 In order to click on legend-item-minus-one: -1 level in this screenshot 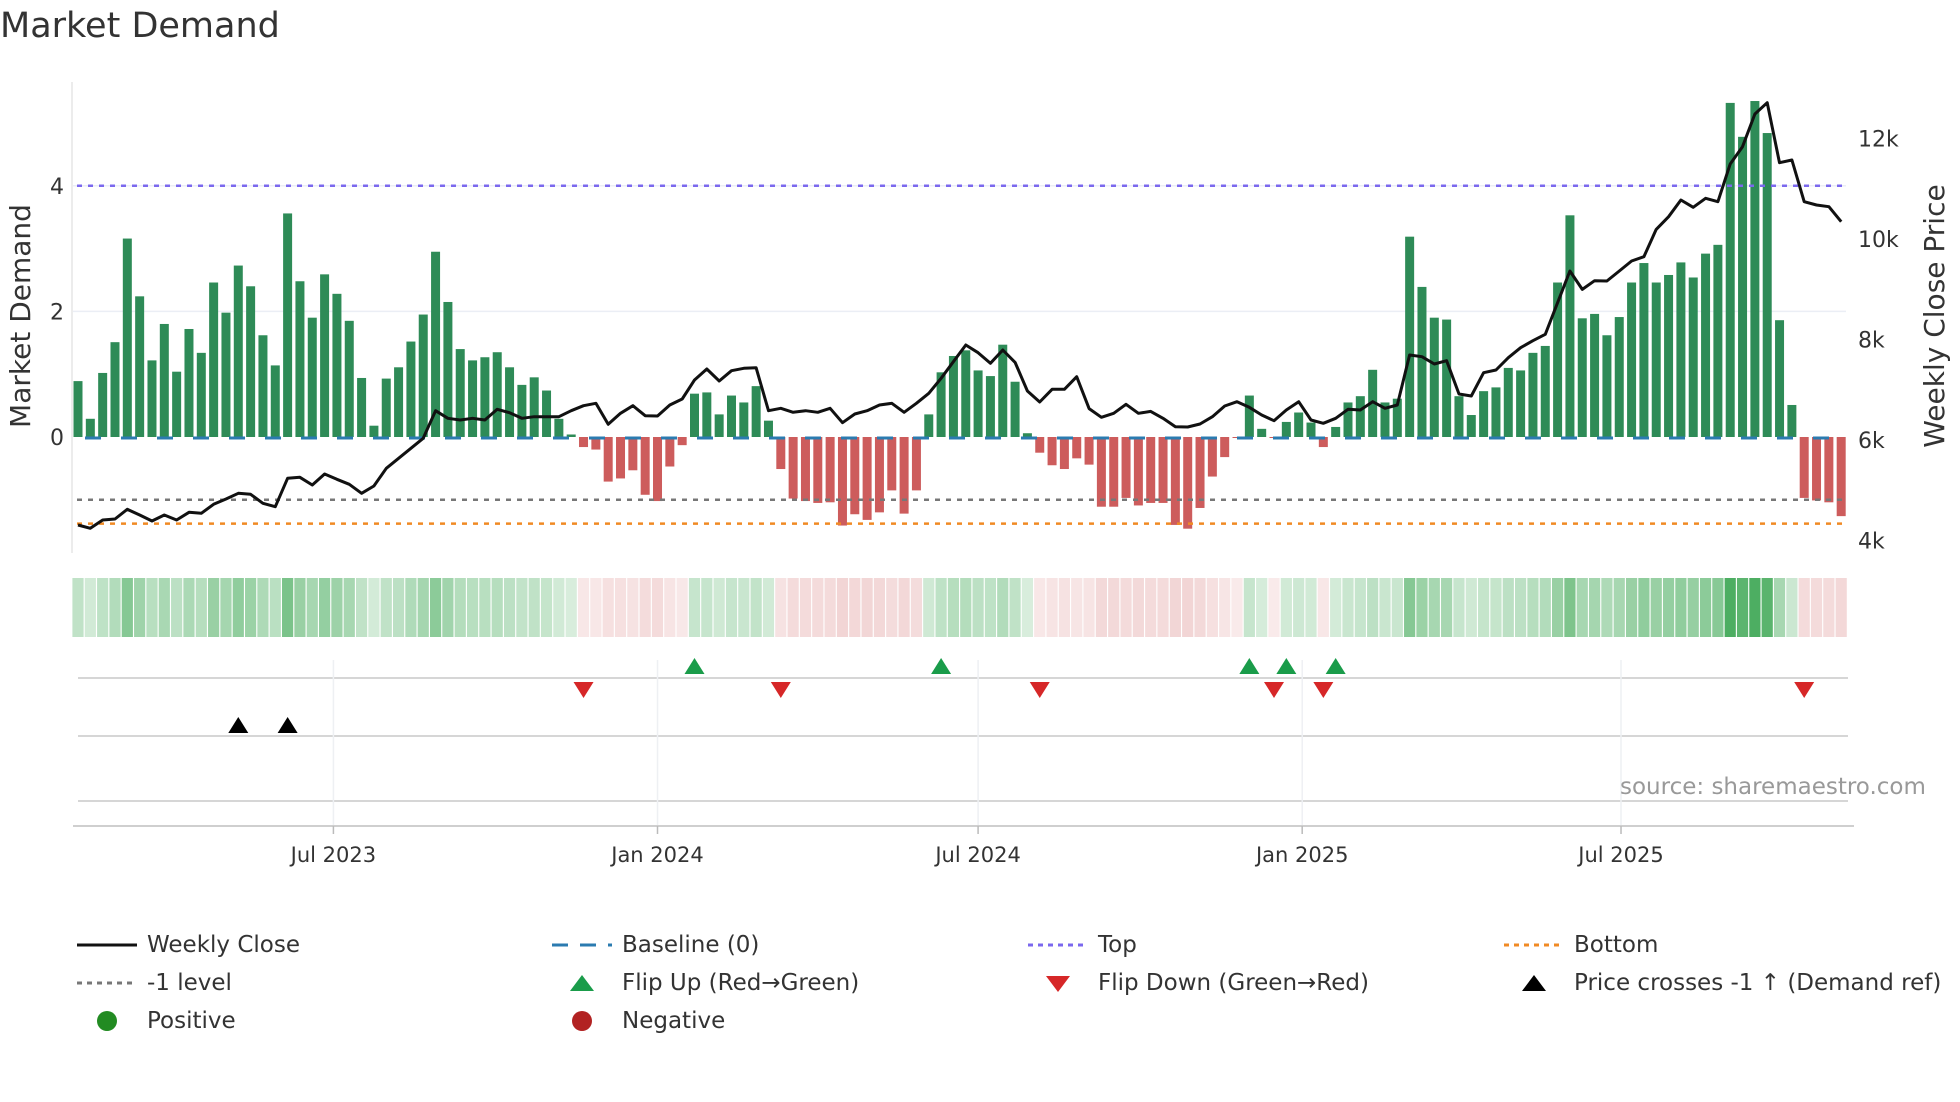, I will do `click(153, 983)`.